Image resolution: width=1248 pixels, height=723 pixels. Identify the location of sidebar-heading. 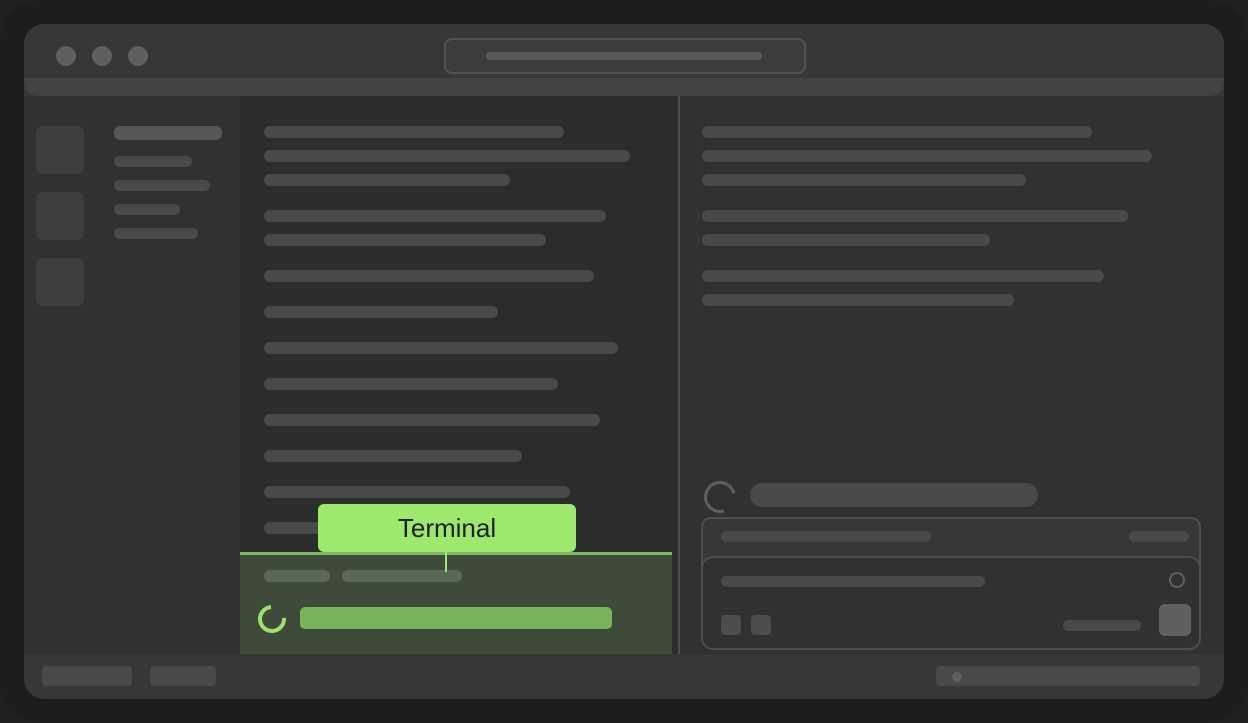
(168, 133).